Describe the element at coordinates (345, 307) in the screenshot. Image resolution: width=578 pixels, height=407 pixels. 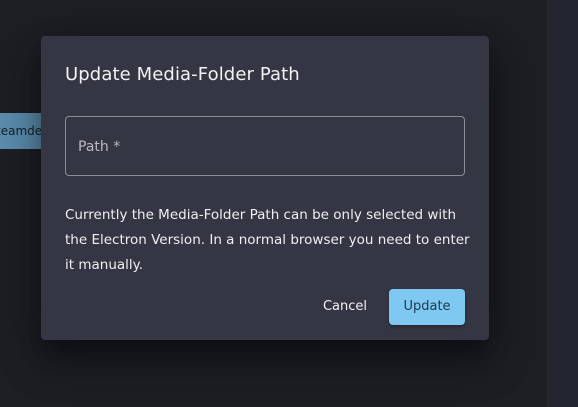
I see `cancel-button: Cancel` at that location.